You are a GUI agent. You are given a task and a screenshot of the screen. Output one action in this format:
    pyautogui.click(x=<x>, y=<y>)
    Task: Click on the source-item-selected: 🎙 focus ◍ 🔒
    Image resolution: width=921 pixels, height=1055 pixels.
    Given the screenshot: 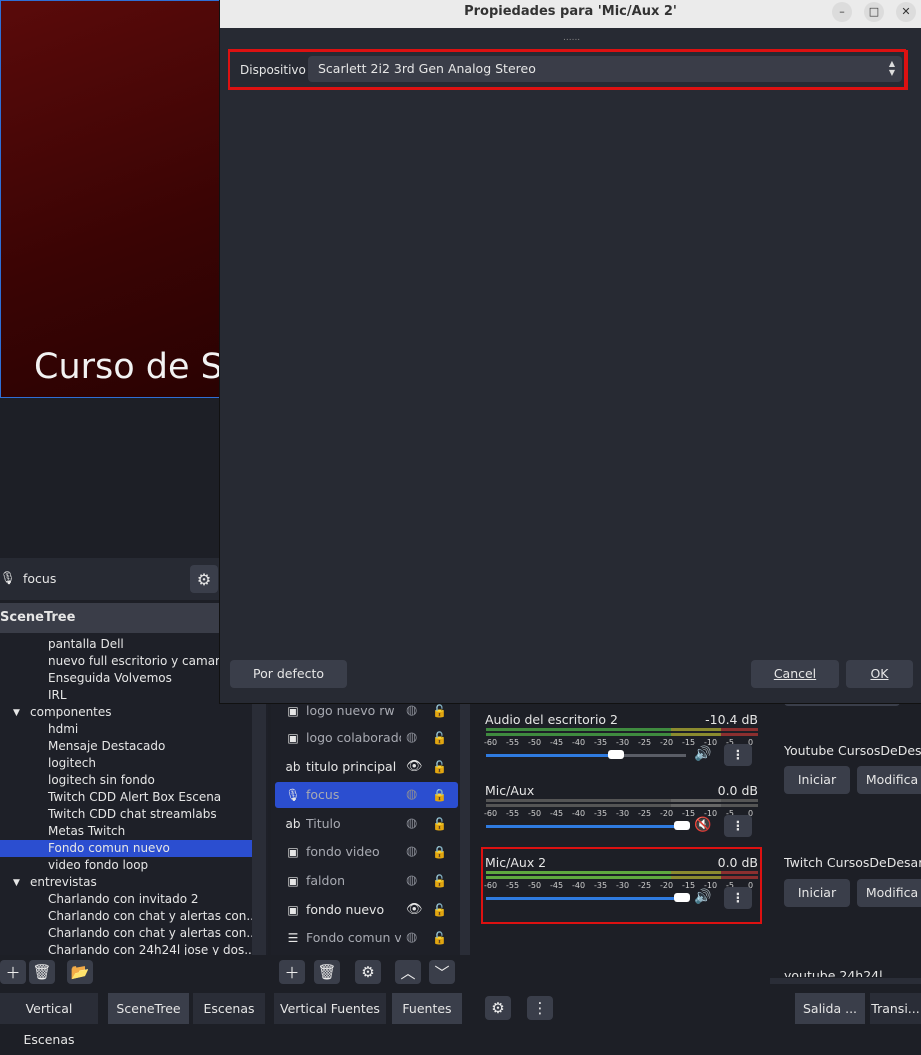 What is the action you would take?
    pyautogui.click(x=366, y=795)
    